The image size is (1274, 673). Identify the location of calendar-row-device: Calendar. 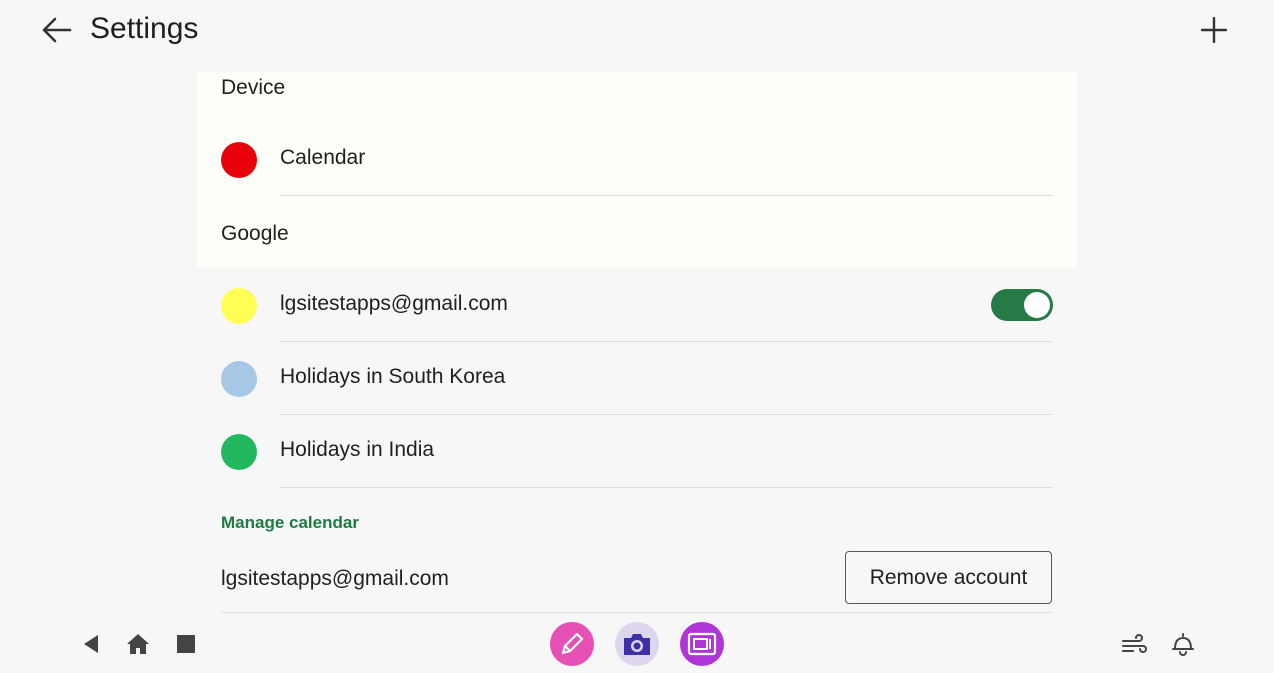
(637, 160).